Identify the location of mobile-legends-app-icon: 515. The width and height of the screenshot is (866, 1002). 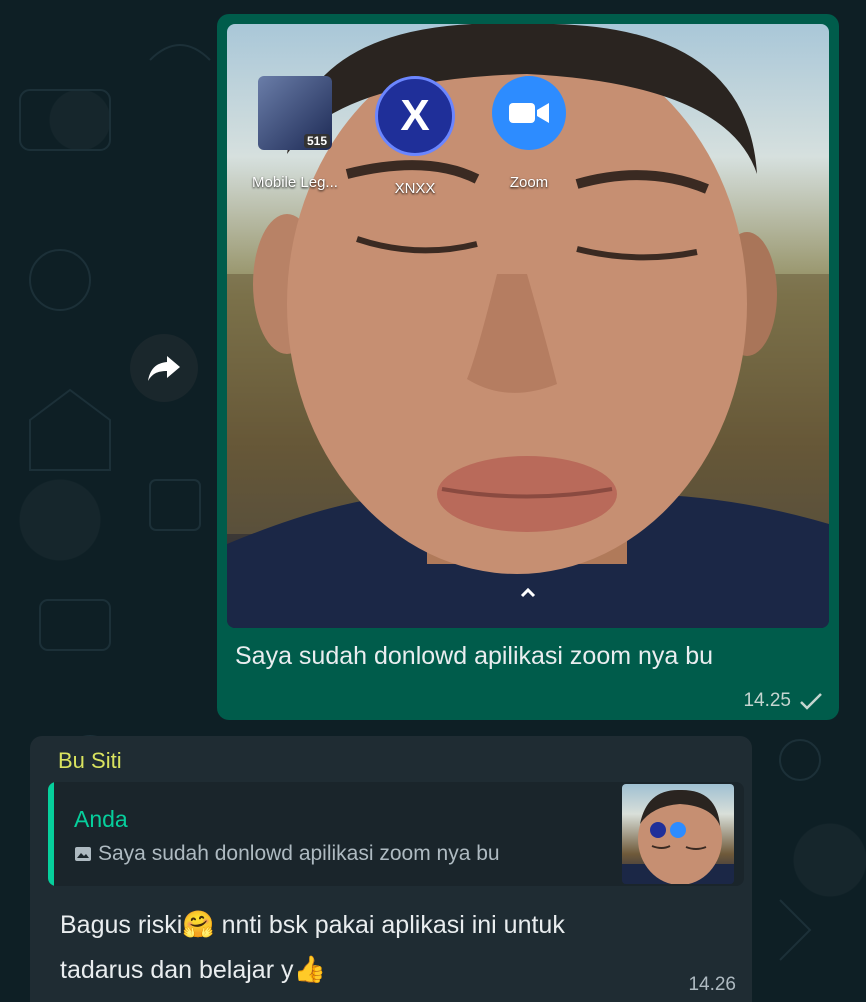
(295, 113).